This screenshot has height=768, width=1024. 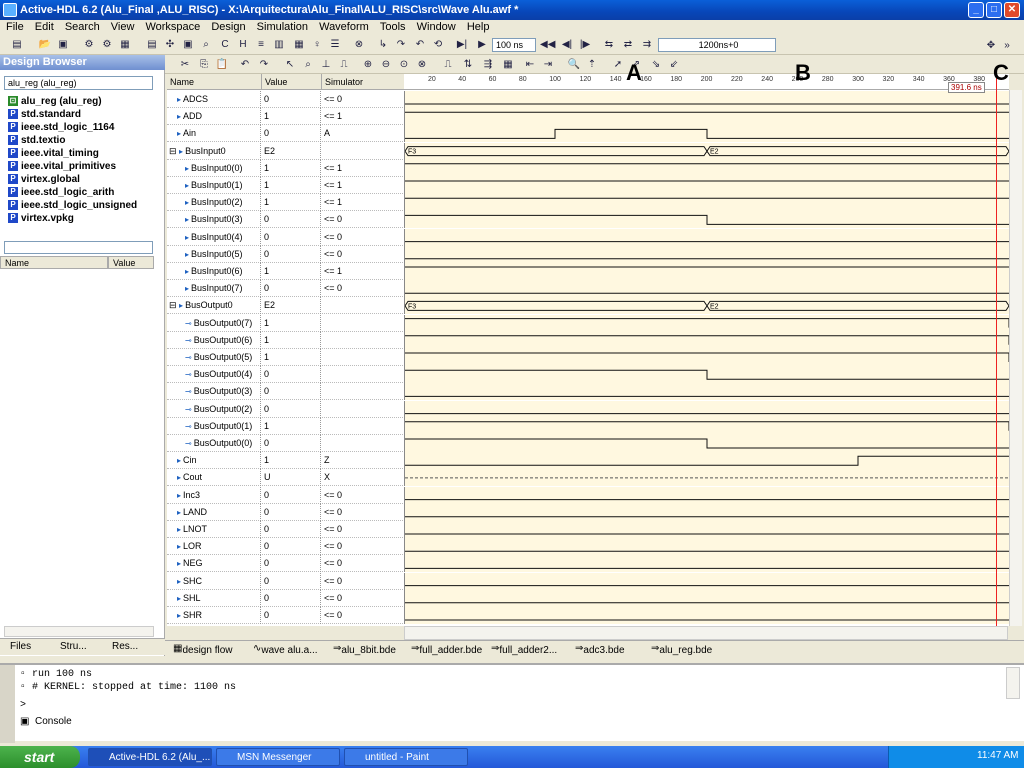 I want to click on zoom-out-icon: ⊖, so click(x=386, y=64).